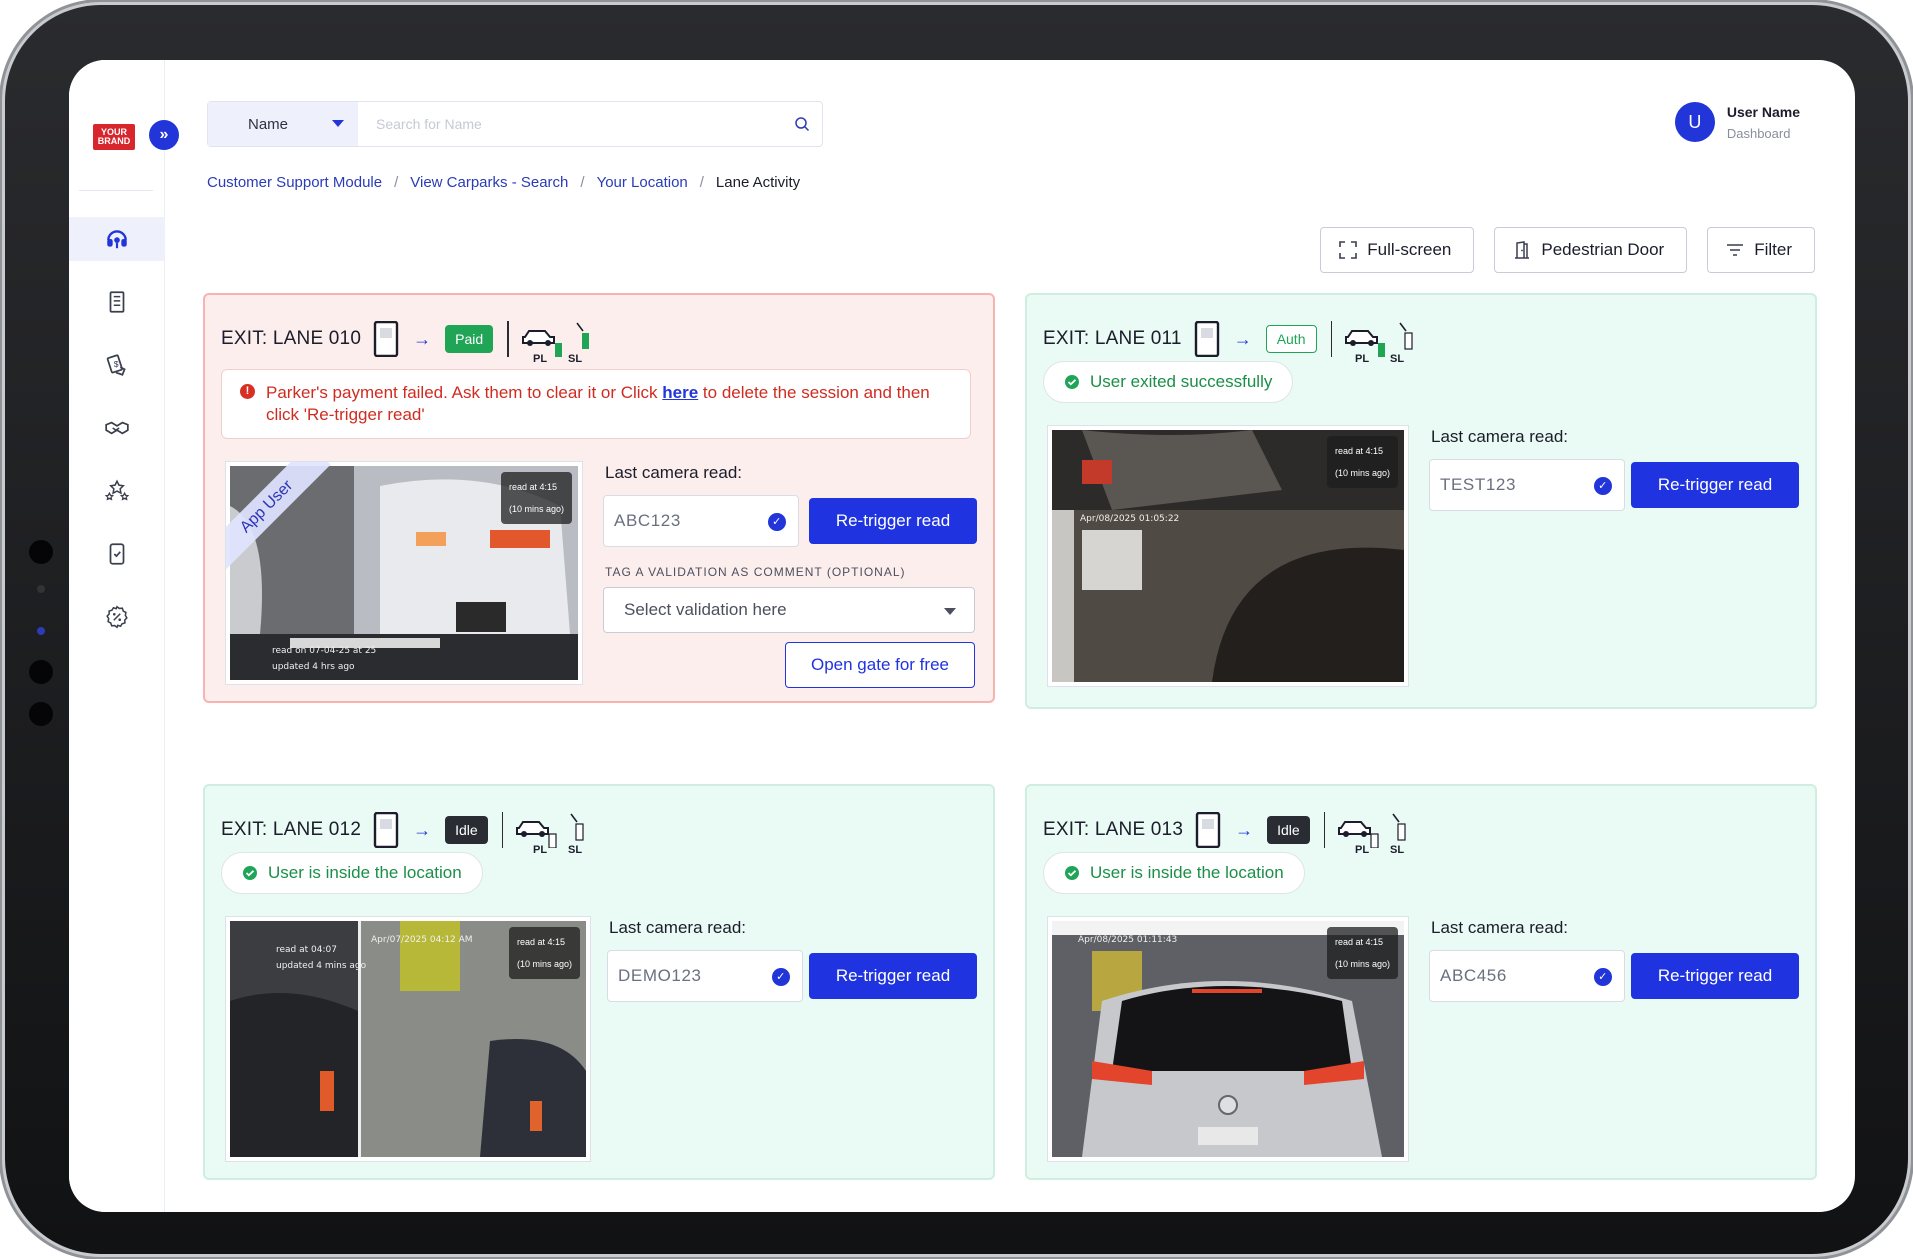 The height and width of the screenshot is (1259, 1913). I want to click on avatar: U, so click(1694, 122).